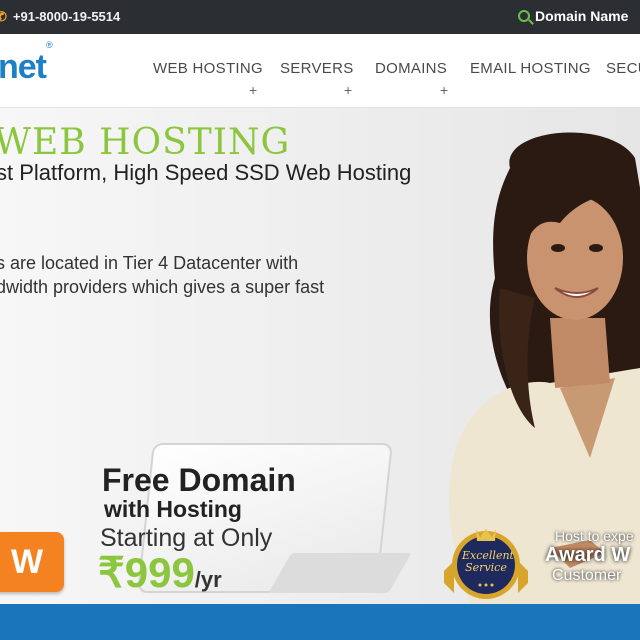  I want to click on award-text-line2: Award W, so click(588, 555).